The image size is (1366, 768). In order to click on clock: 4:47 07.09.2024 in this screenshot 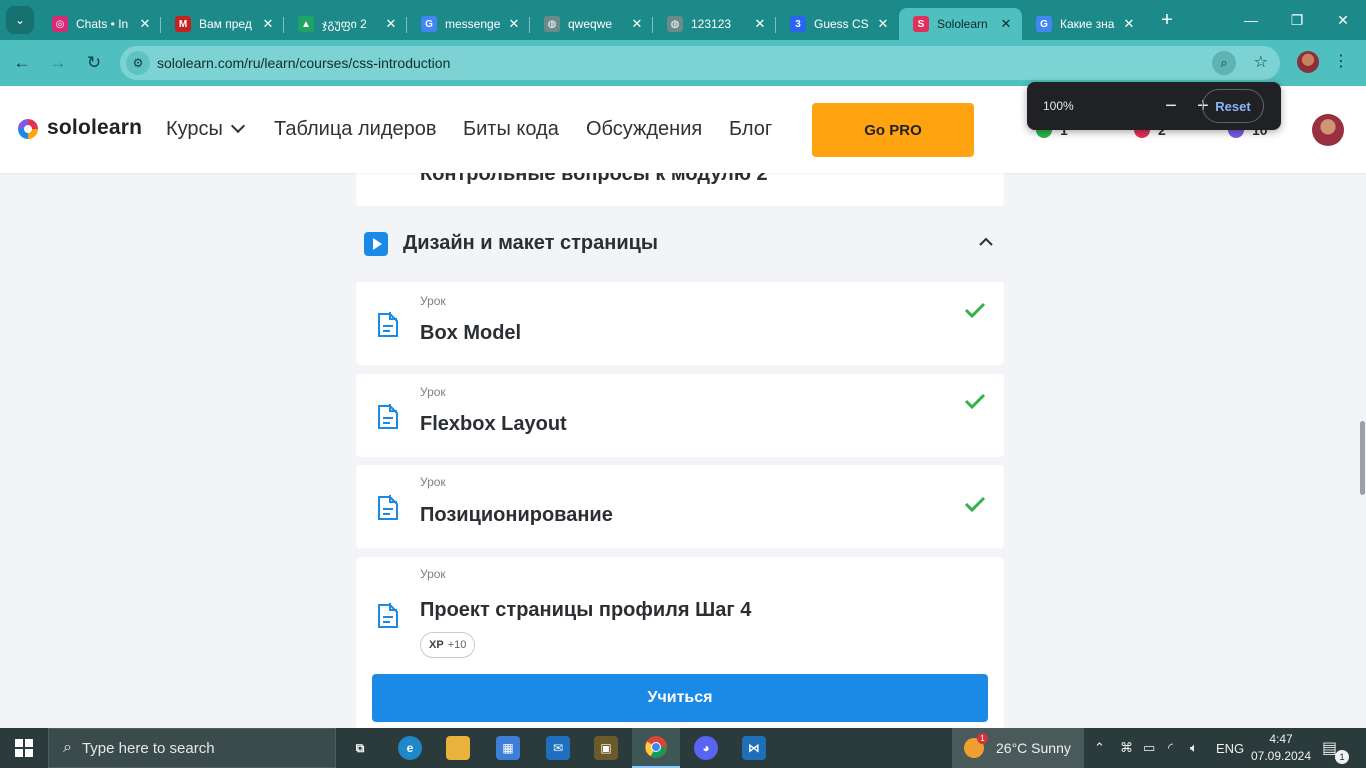, I will do `click(1281, 748)`.